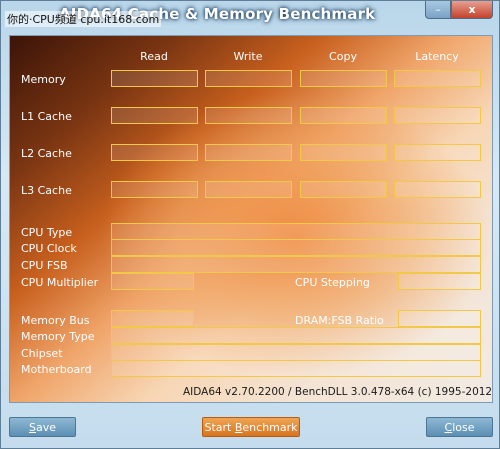 The height and width of the screenshot is (449, 500). What do you see at coordinates (339, 320) in the screenshot?
I see `dram-fsb-ratio-label: DRAM:FSB Ratio` at bounding box center [339, 320].